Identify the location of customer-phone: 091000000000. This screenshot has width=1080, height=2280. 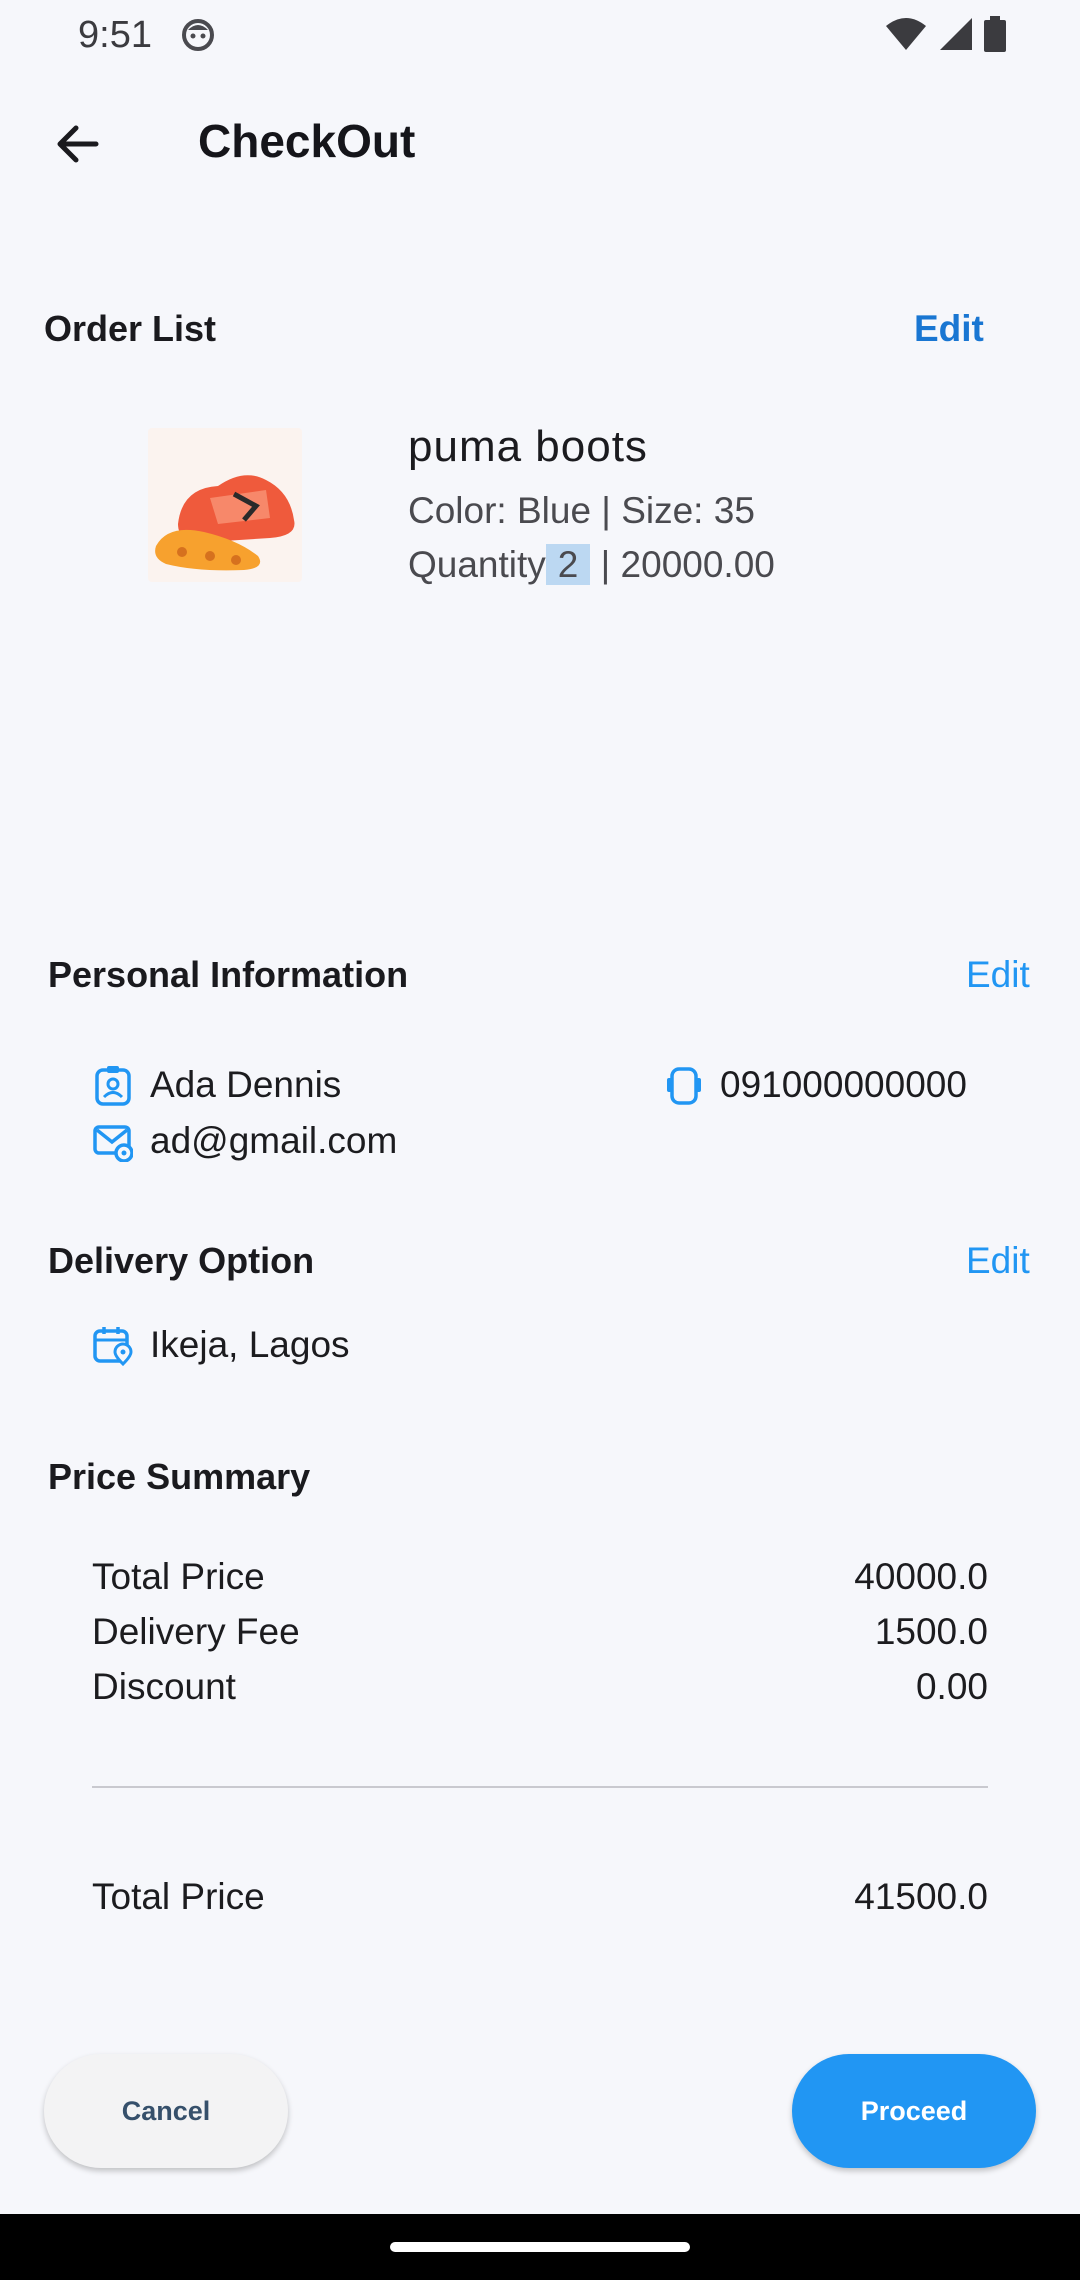
(843, 1084).